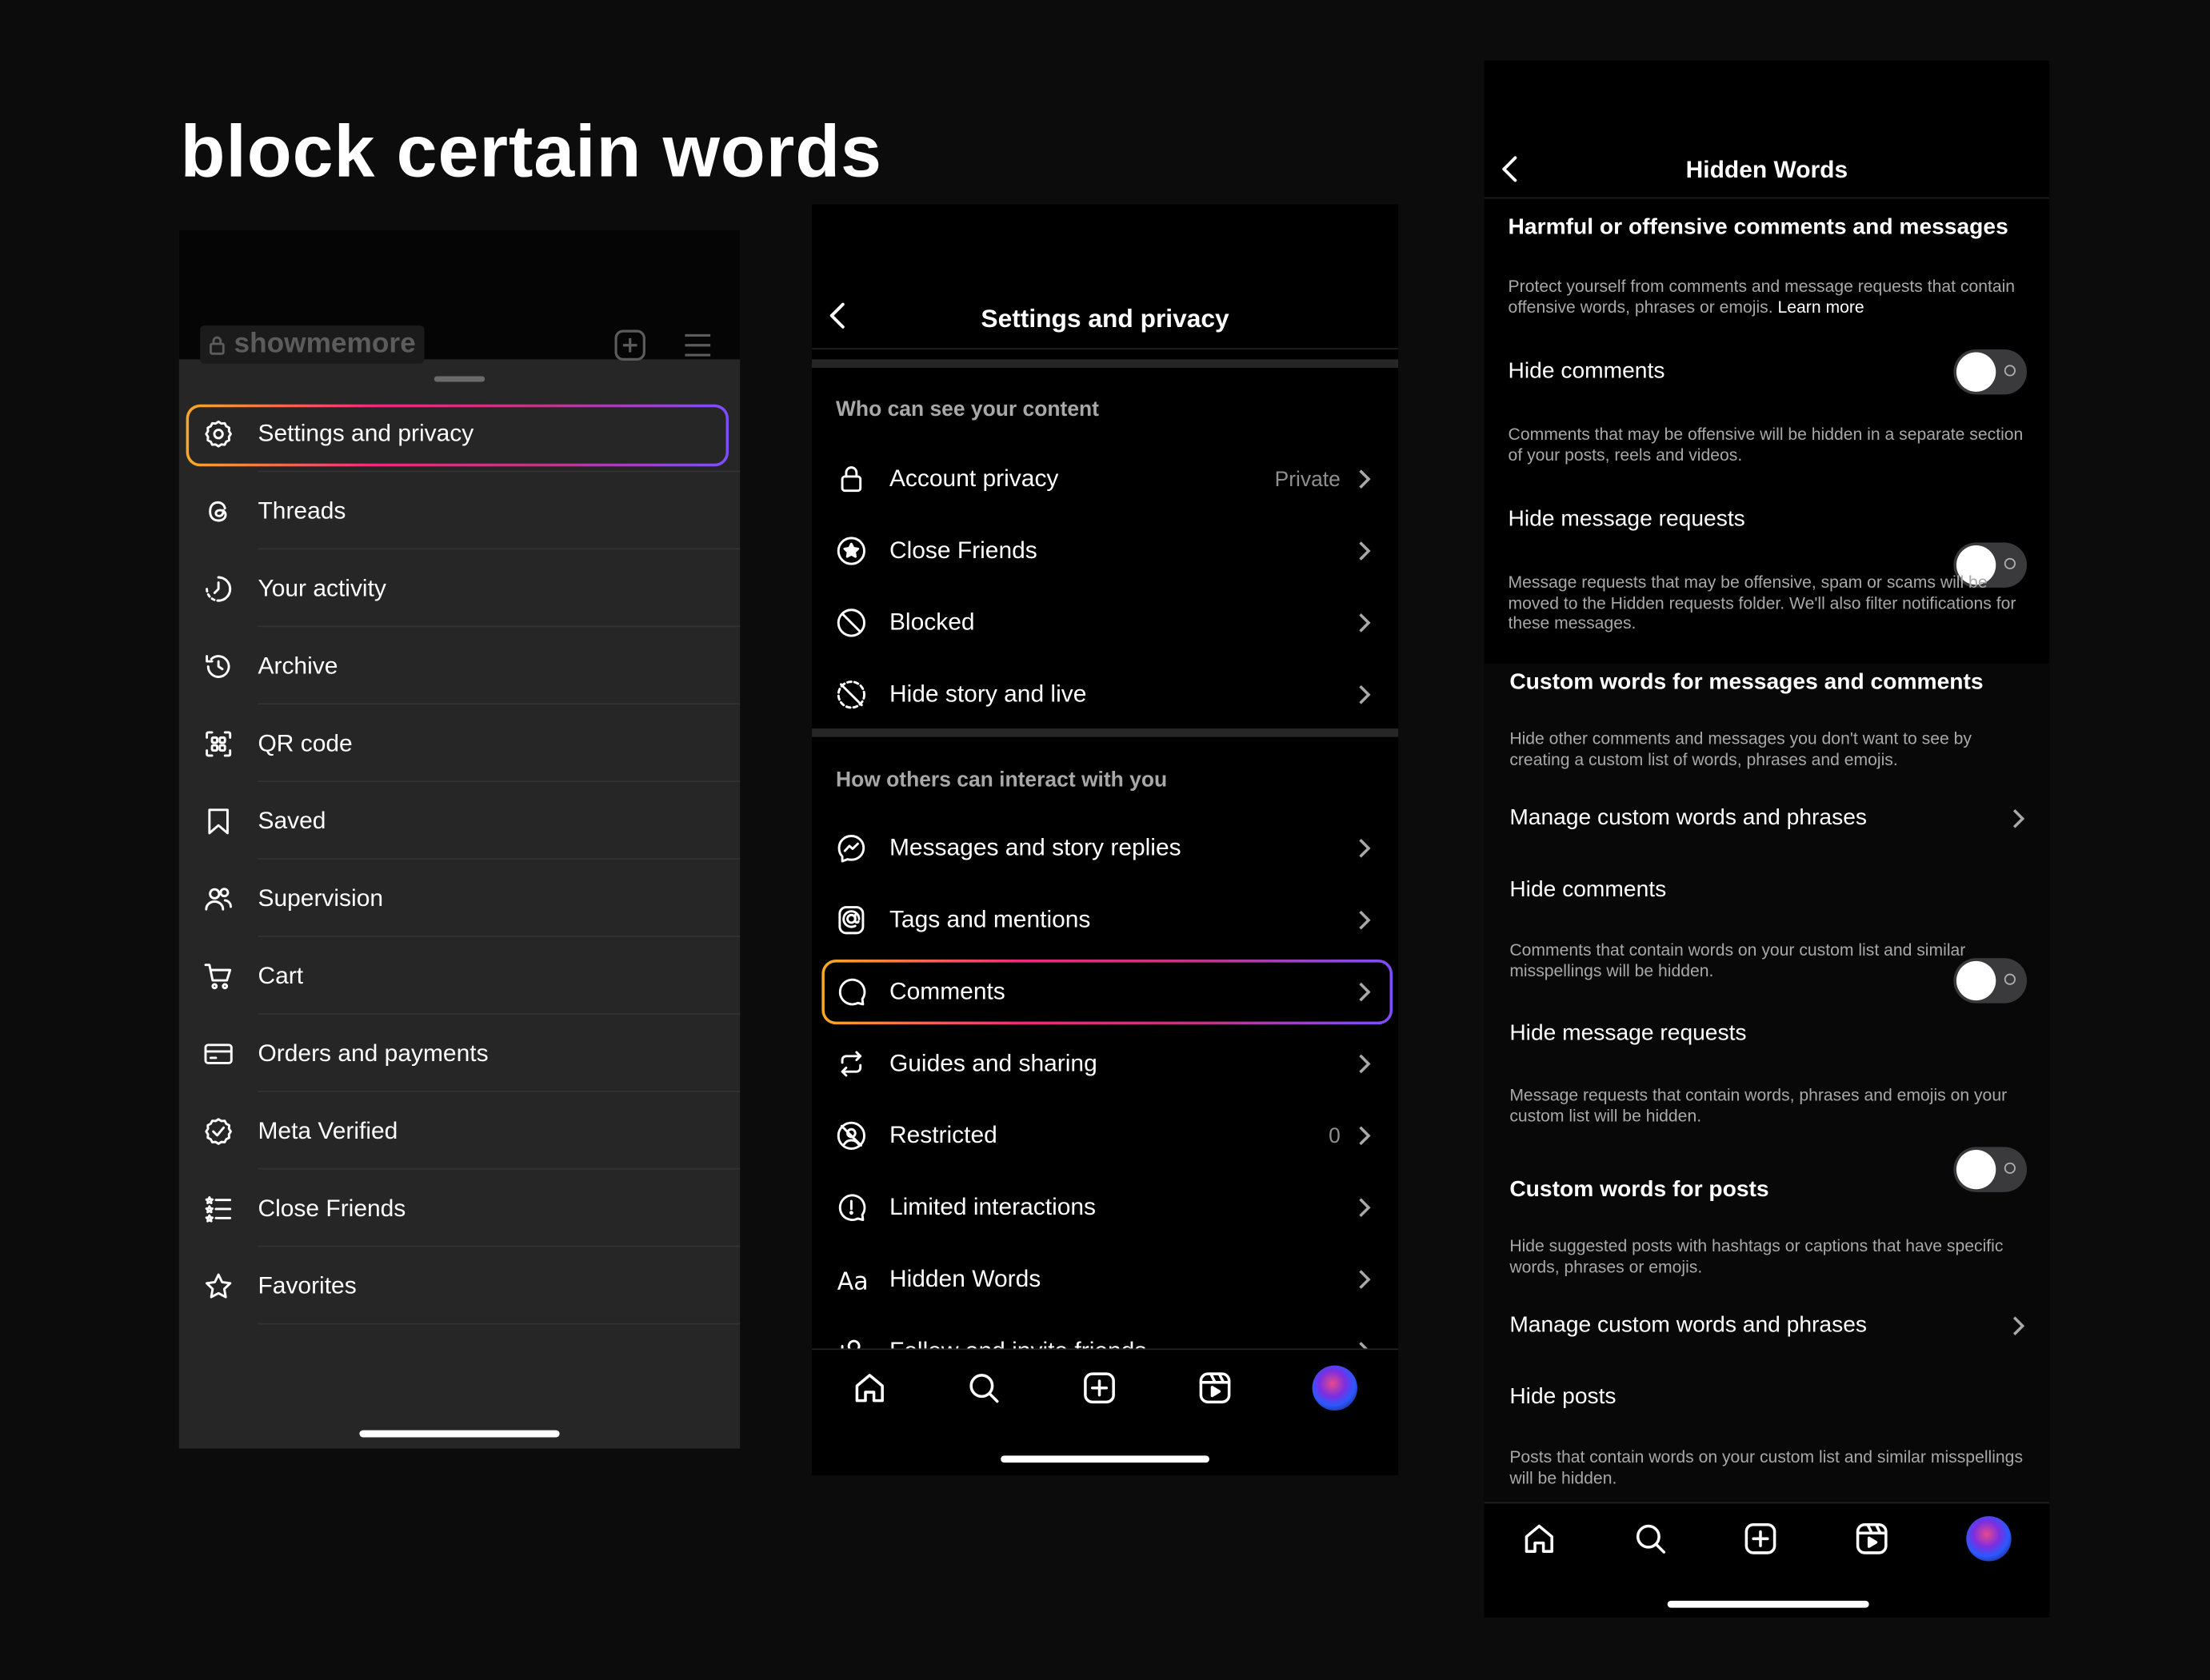  Describe the element at coordinates (947, 991) in the screenshot. I see `row-label: Comments` at that location.